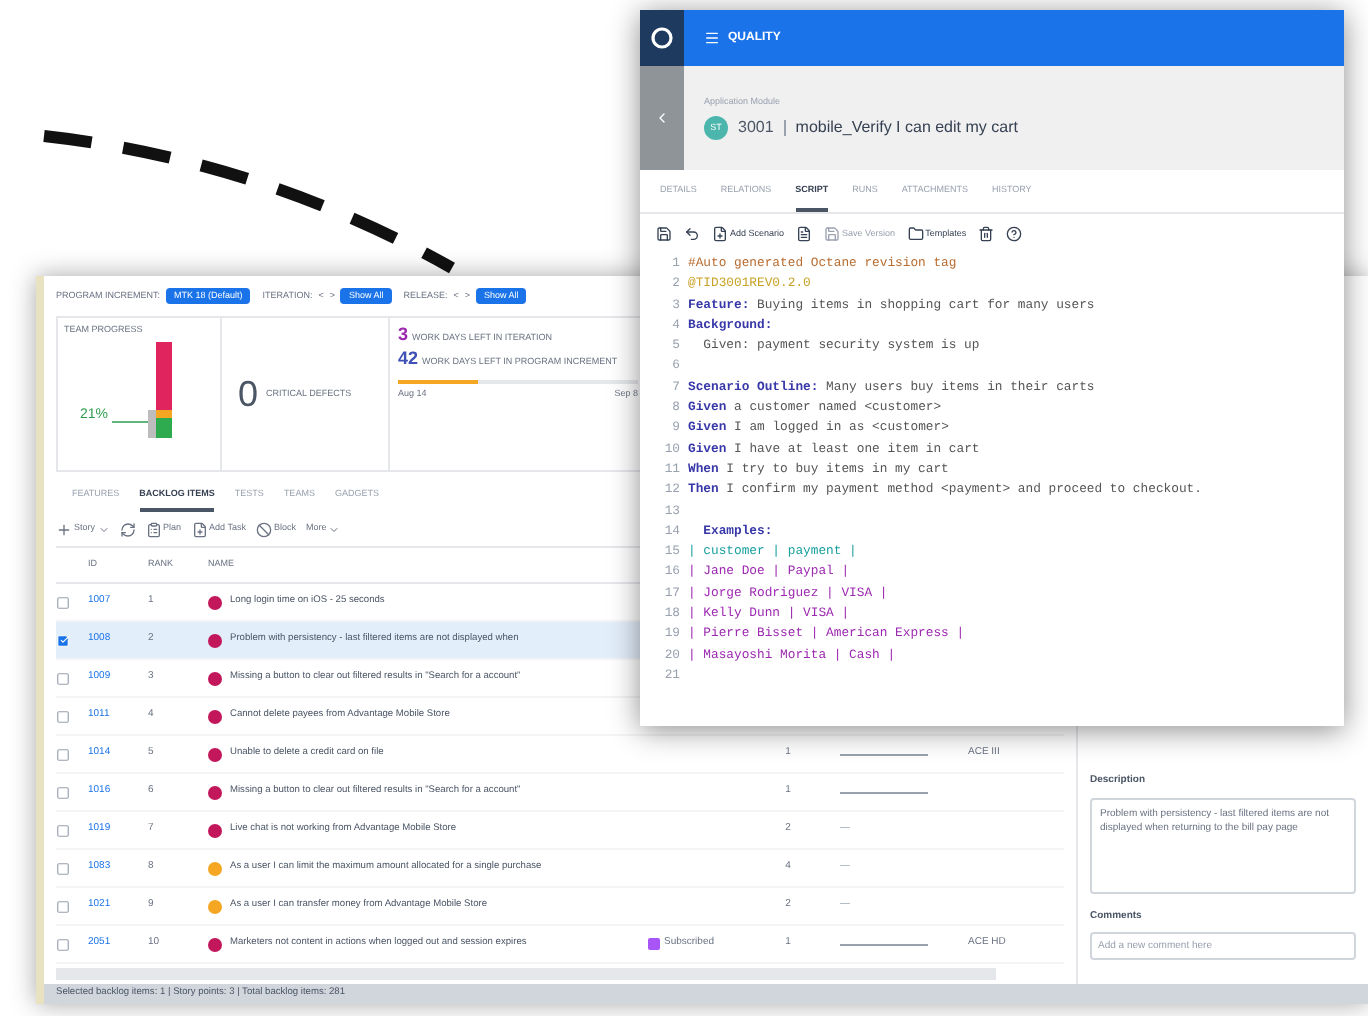 Image resolution: width=1368 pixels, height=1016 pixels. I want to click on menu-icon, so click(712, 38).